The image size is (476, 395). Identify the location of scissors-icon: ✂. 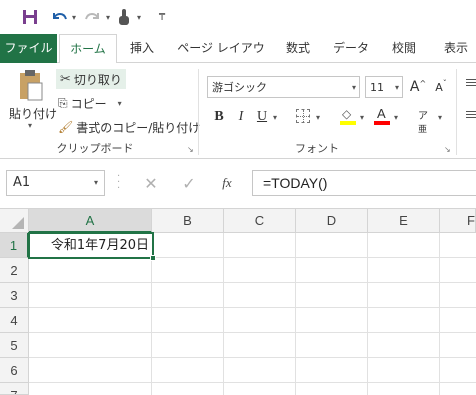
(65, 79).